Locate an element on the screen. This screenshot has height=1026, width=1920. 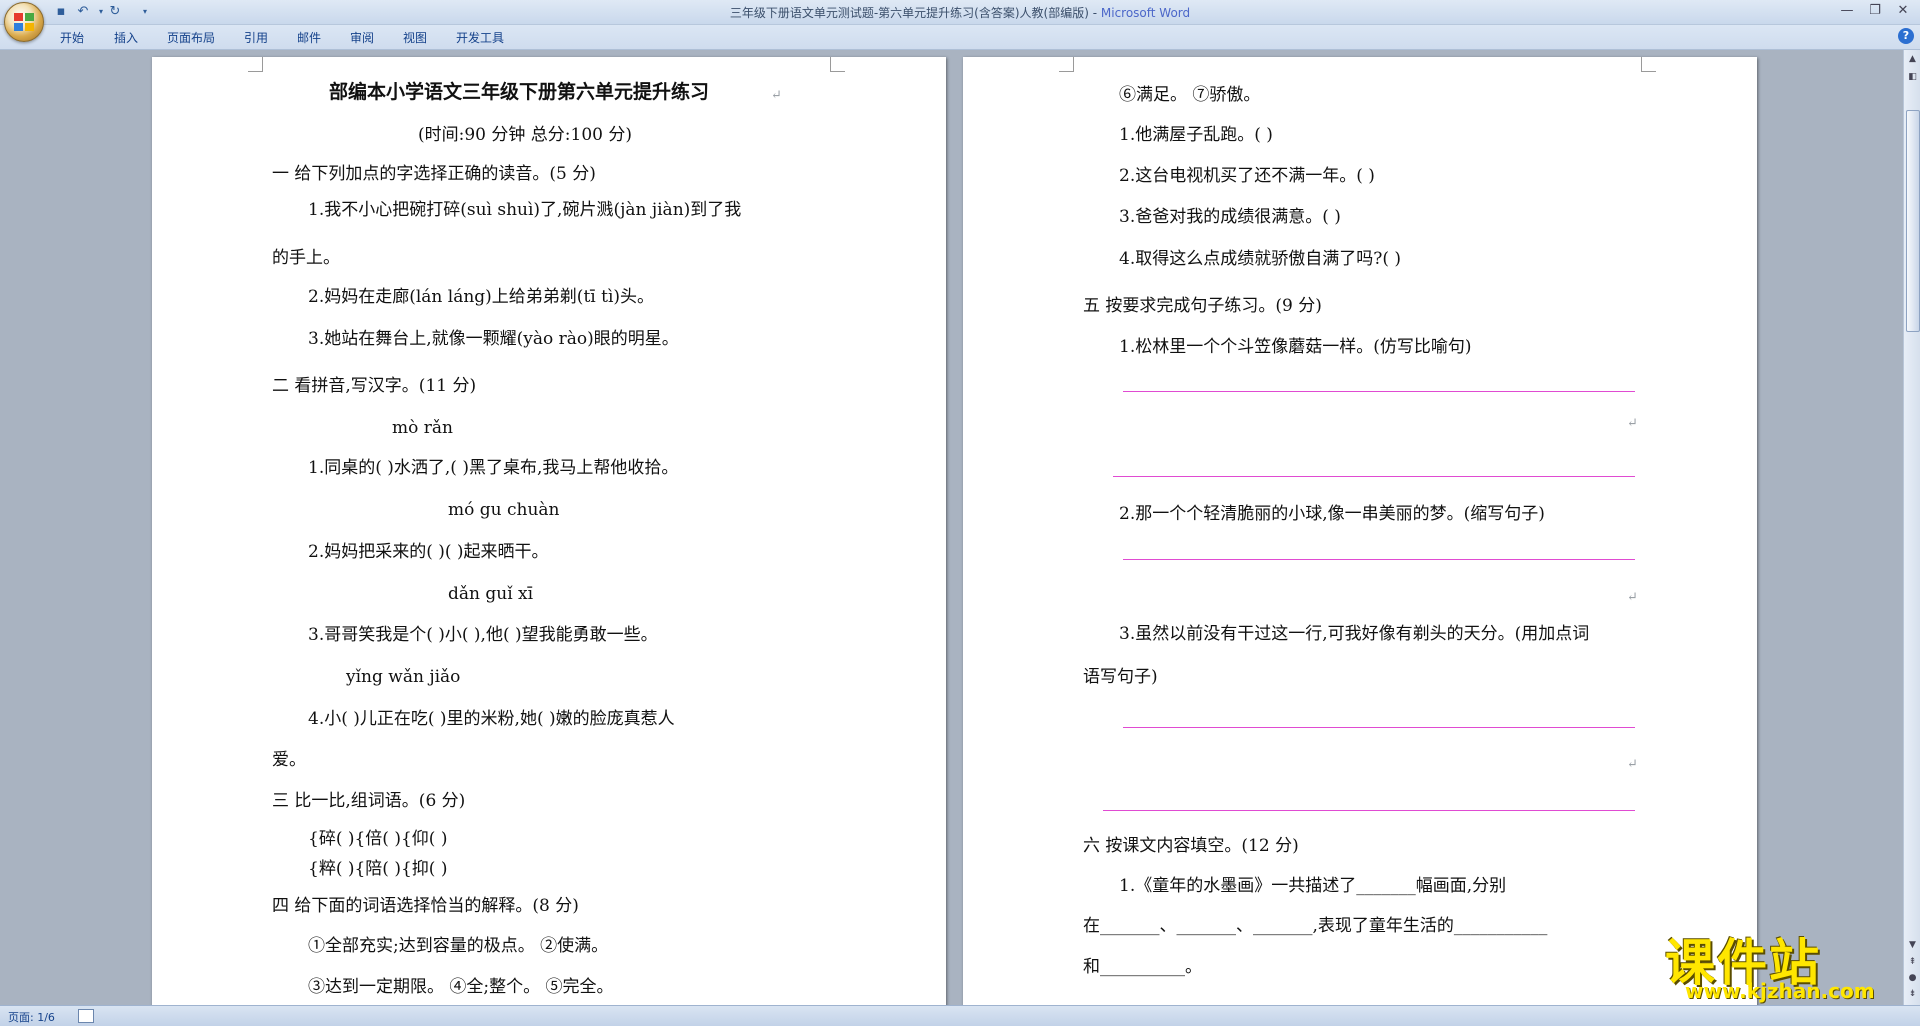
office-logo-icon is located at coordinates (24, 22).